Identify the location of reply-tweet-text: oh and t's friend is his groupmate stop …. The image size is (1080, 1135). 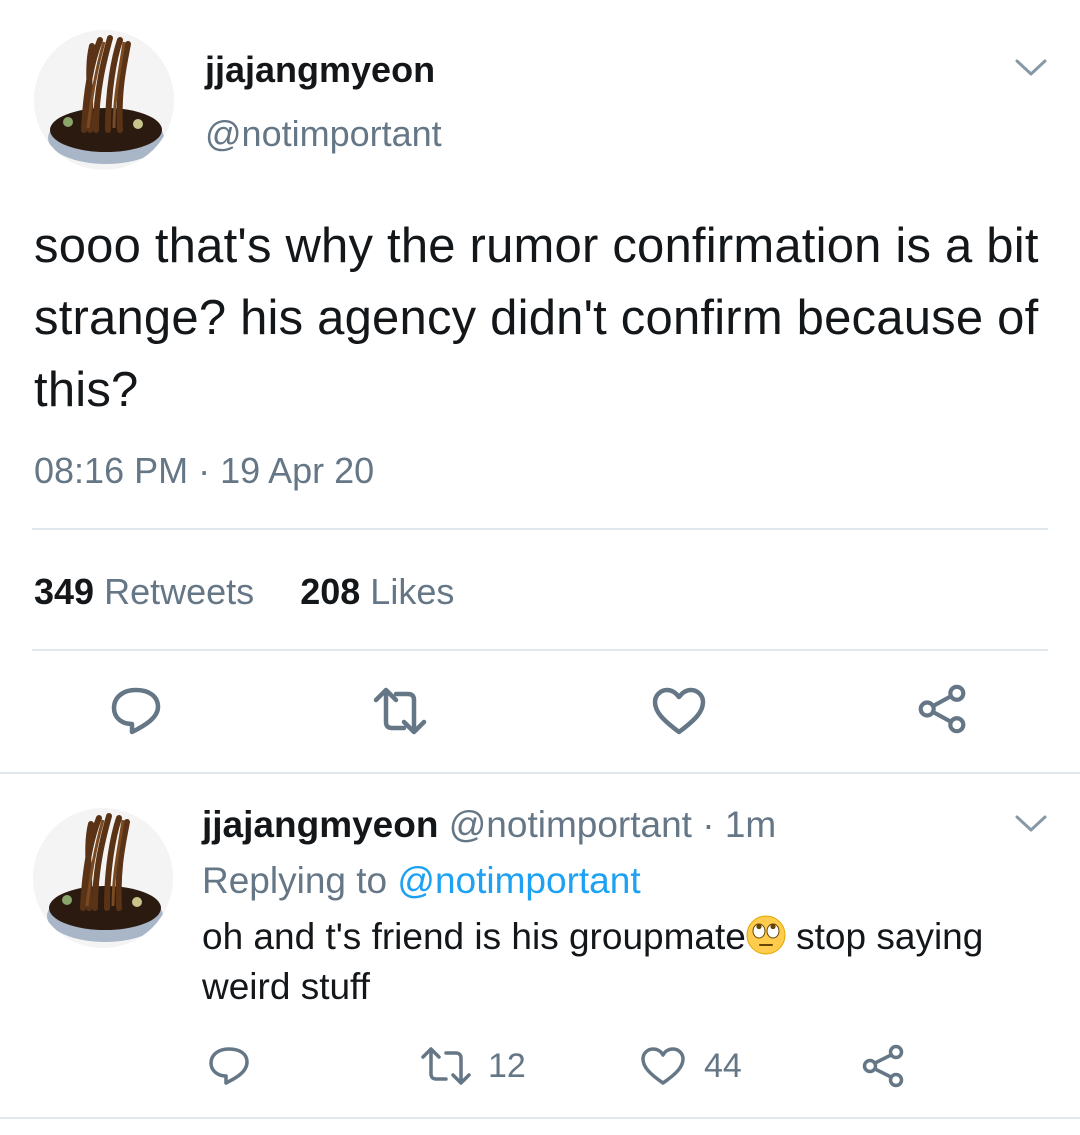
(627, 962).